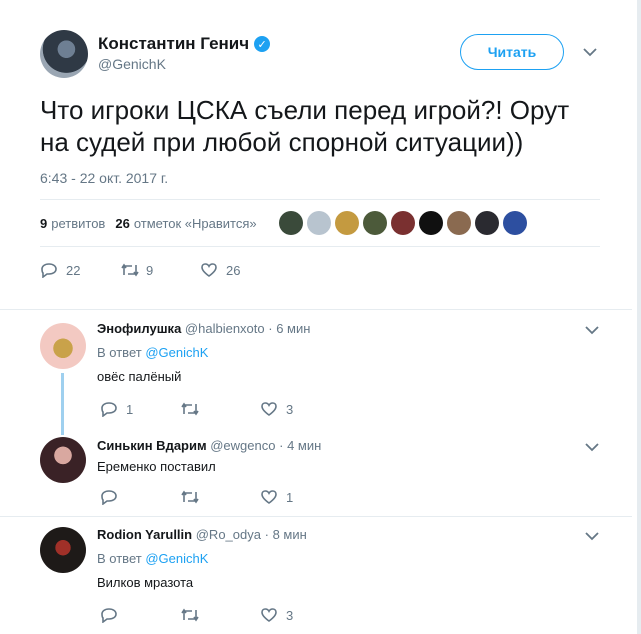  What do you see at coordinates (139, 376) in the screenshot?
I see `reply-text: овёс палёный` at bounding box center [139, 376].